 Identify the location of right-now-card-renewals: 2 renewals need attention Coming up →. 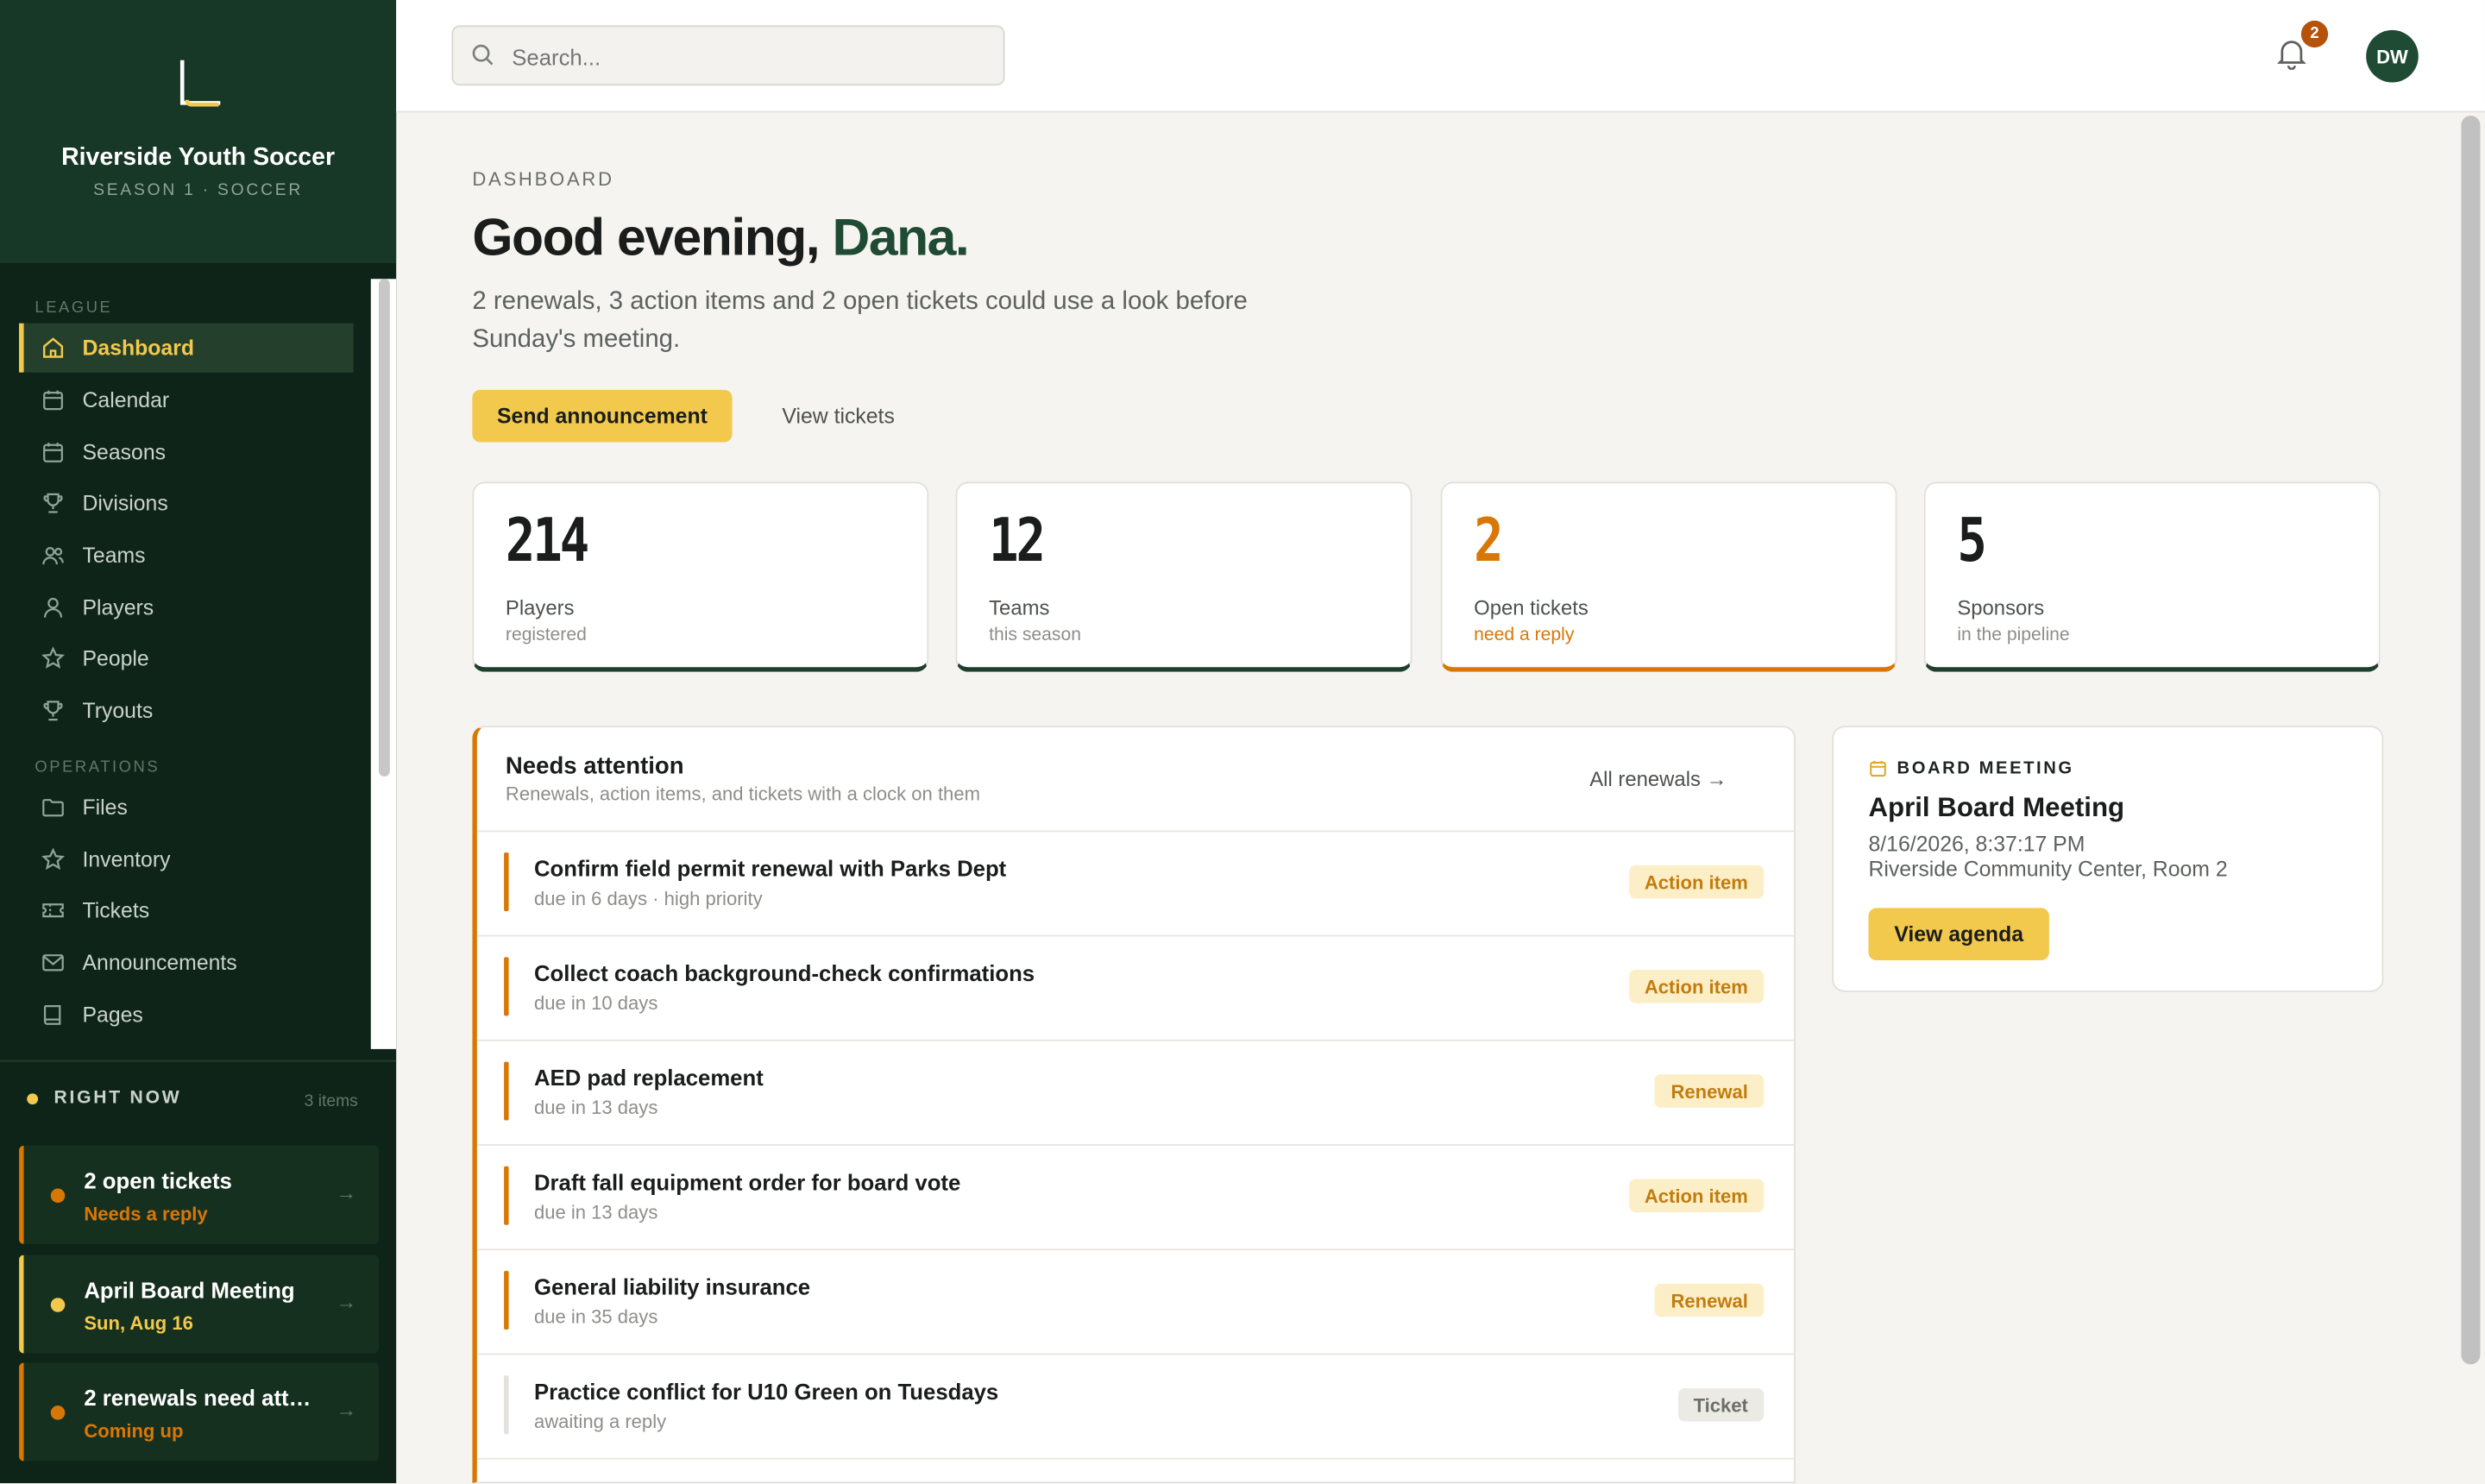
(199, 1412).